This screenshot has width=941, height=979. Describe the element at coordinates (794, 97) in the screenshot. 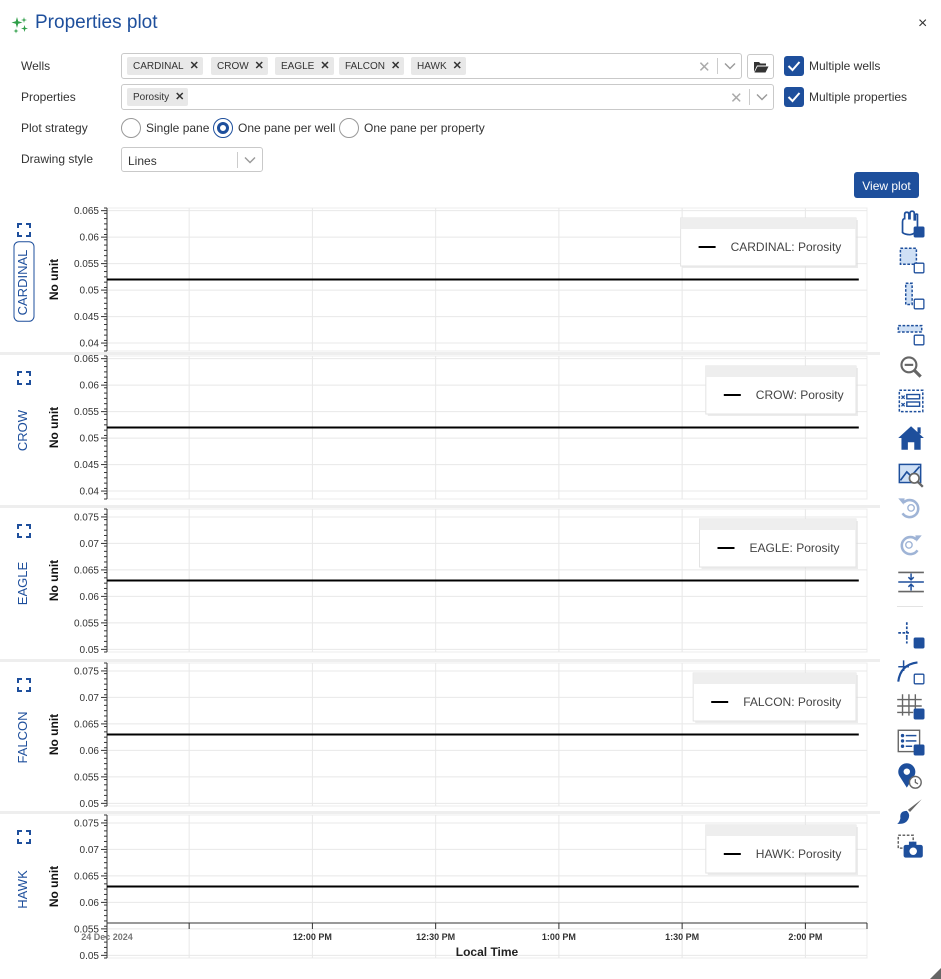

I see `multiple-properties-checkbox` at that location.